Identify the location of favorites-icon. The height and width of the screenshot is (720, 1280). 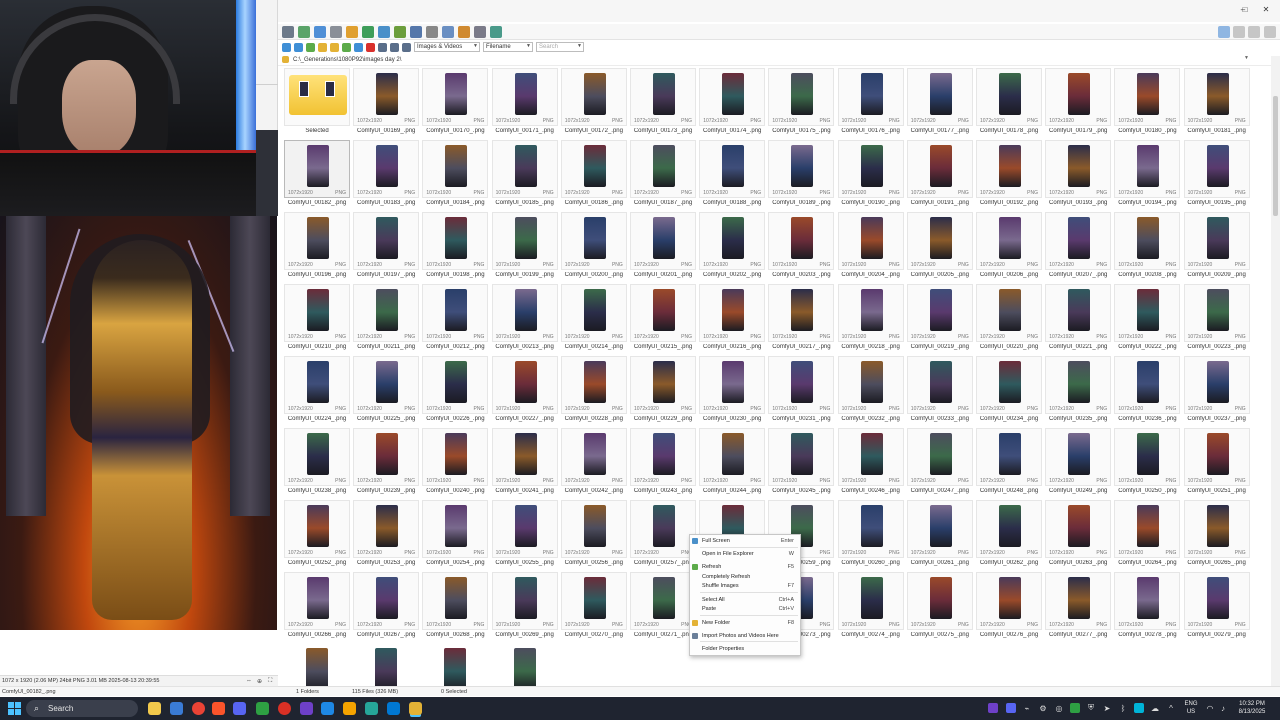
(334, 47).